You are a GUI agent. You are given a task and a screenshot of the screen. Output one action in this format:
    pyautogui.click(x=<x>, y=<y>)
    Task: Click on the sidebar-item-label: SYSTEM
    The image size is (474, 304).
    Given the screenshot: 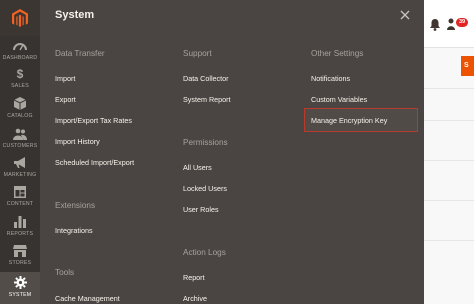 What is the action you would take?
    pyautogui.click(x=20, y=295)
    